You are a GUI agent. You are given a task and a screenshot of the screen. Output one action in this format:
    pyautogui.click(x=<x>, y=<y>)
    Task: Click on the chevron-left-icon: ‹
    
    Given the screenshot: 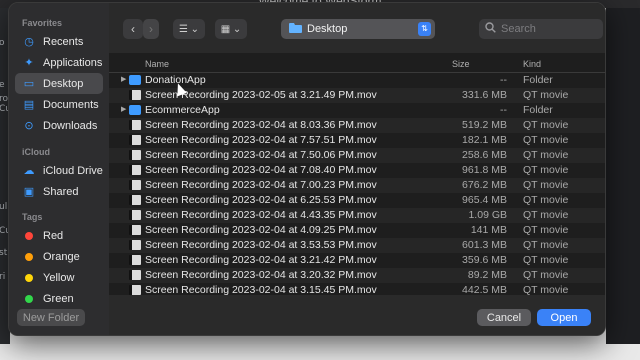 What is the action you would take?
    pyautogui.click(x=133, y=29)
    